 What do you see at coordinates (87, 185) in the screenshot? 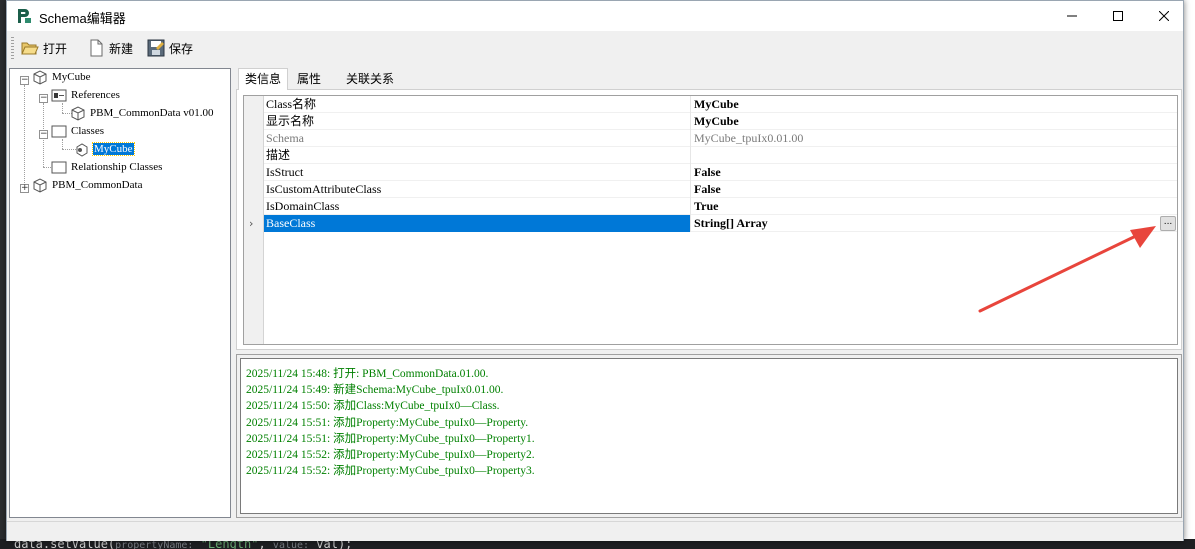
I see `tree-node-pbm-commondata: PBM_CommonData` at bounding box center [87, 185].